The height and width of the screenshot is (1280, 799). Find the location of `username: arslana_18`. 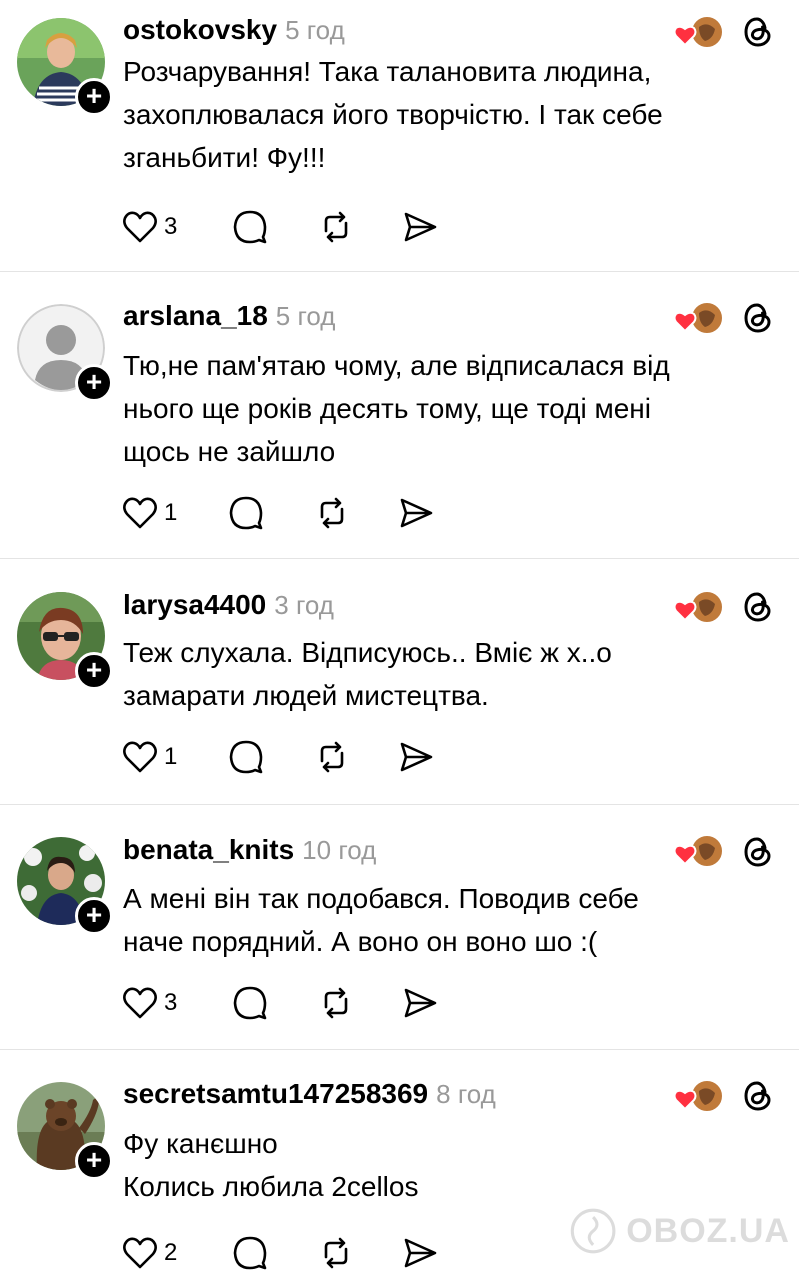

username: arslana_18 is located at coordinates (195, 316).